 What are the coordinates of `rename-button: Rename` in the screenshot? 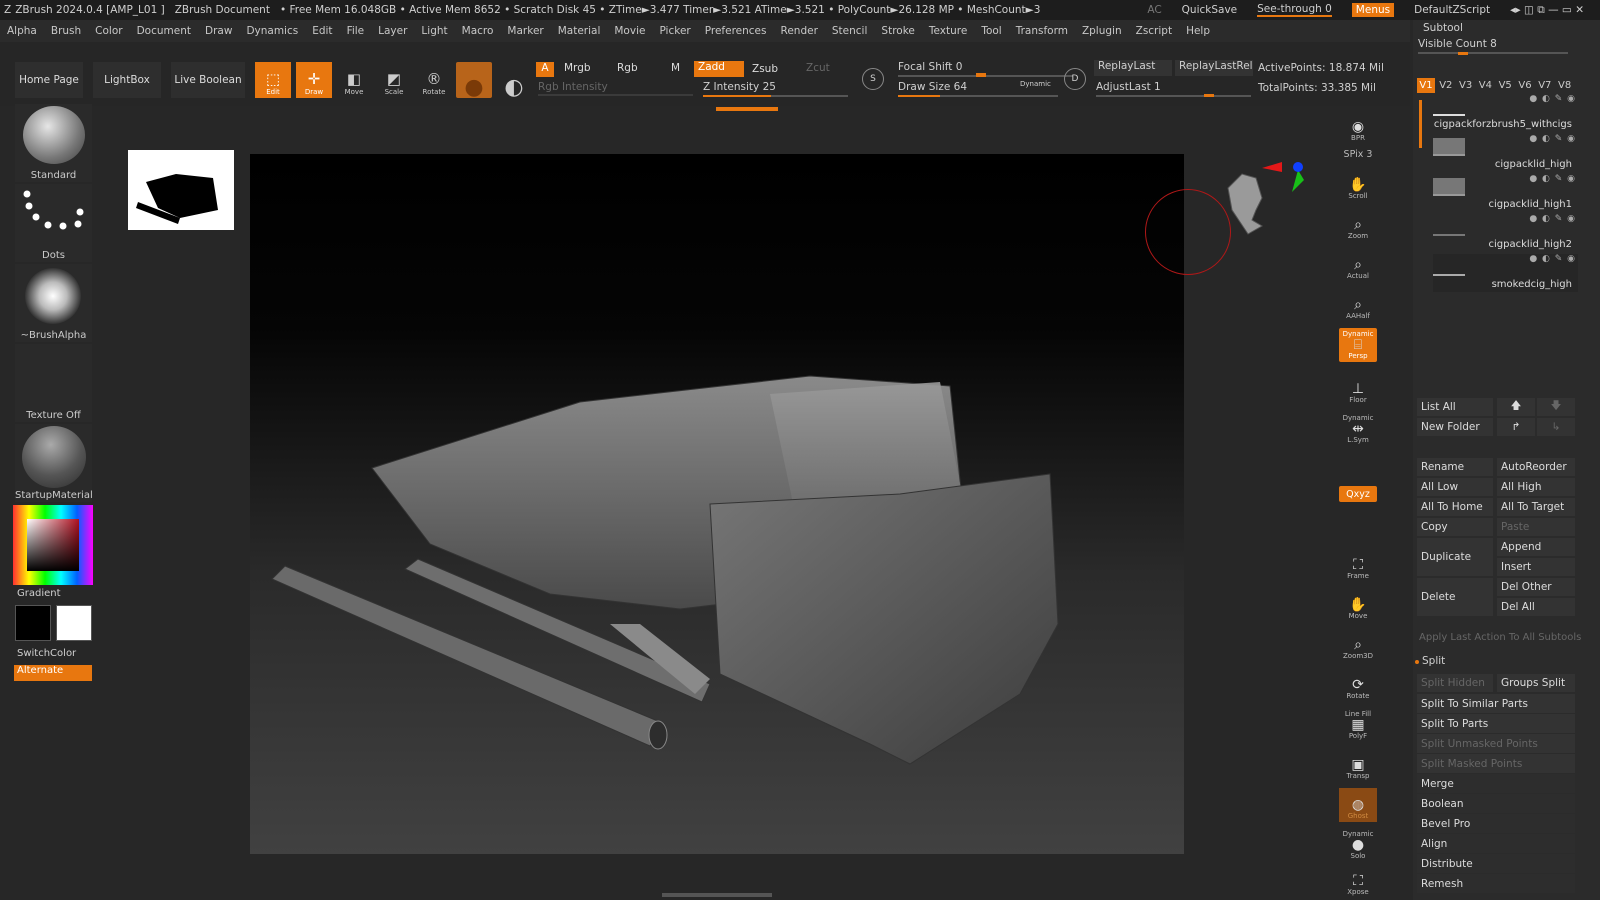 It's located at (1455, 467).